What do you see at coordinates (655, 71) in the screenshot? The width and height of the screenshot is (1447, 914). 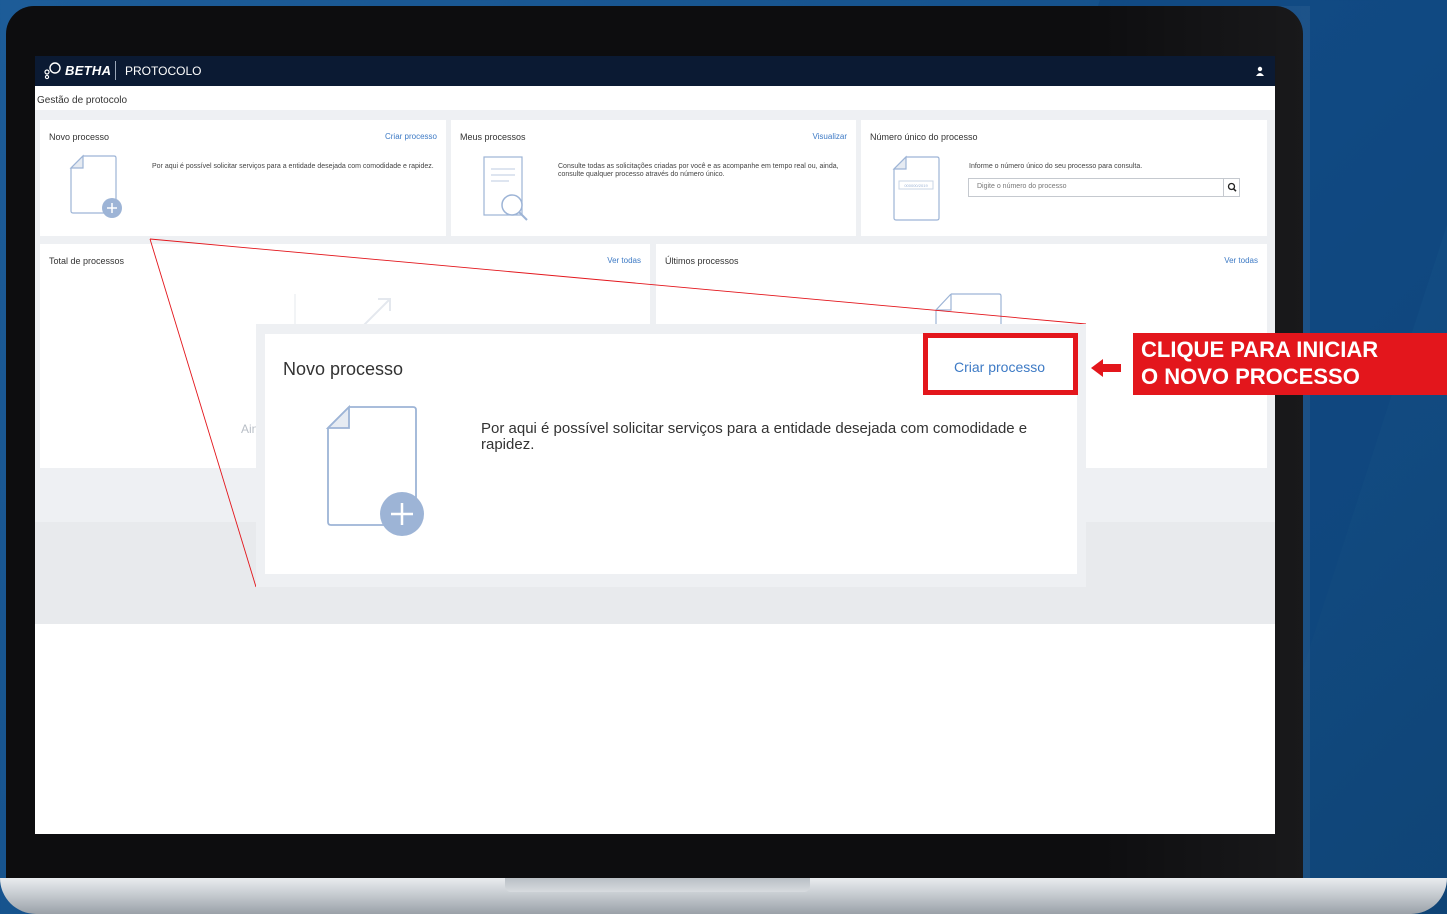 I see `top-navbar: BETHA PROTOCOLO` at bounding box center [655, 71].